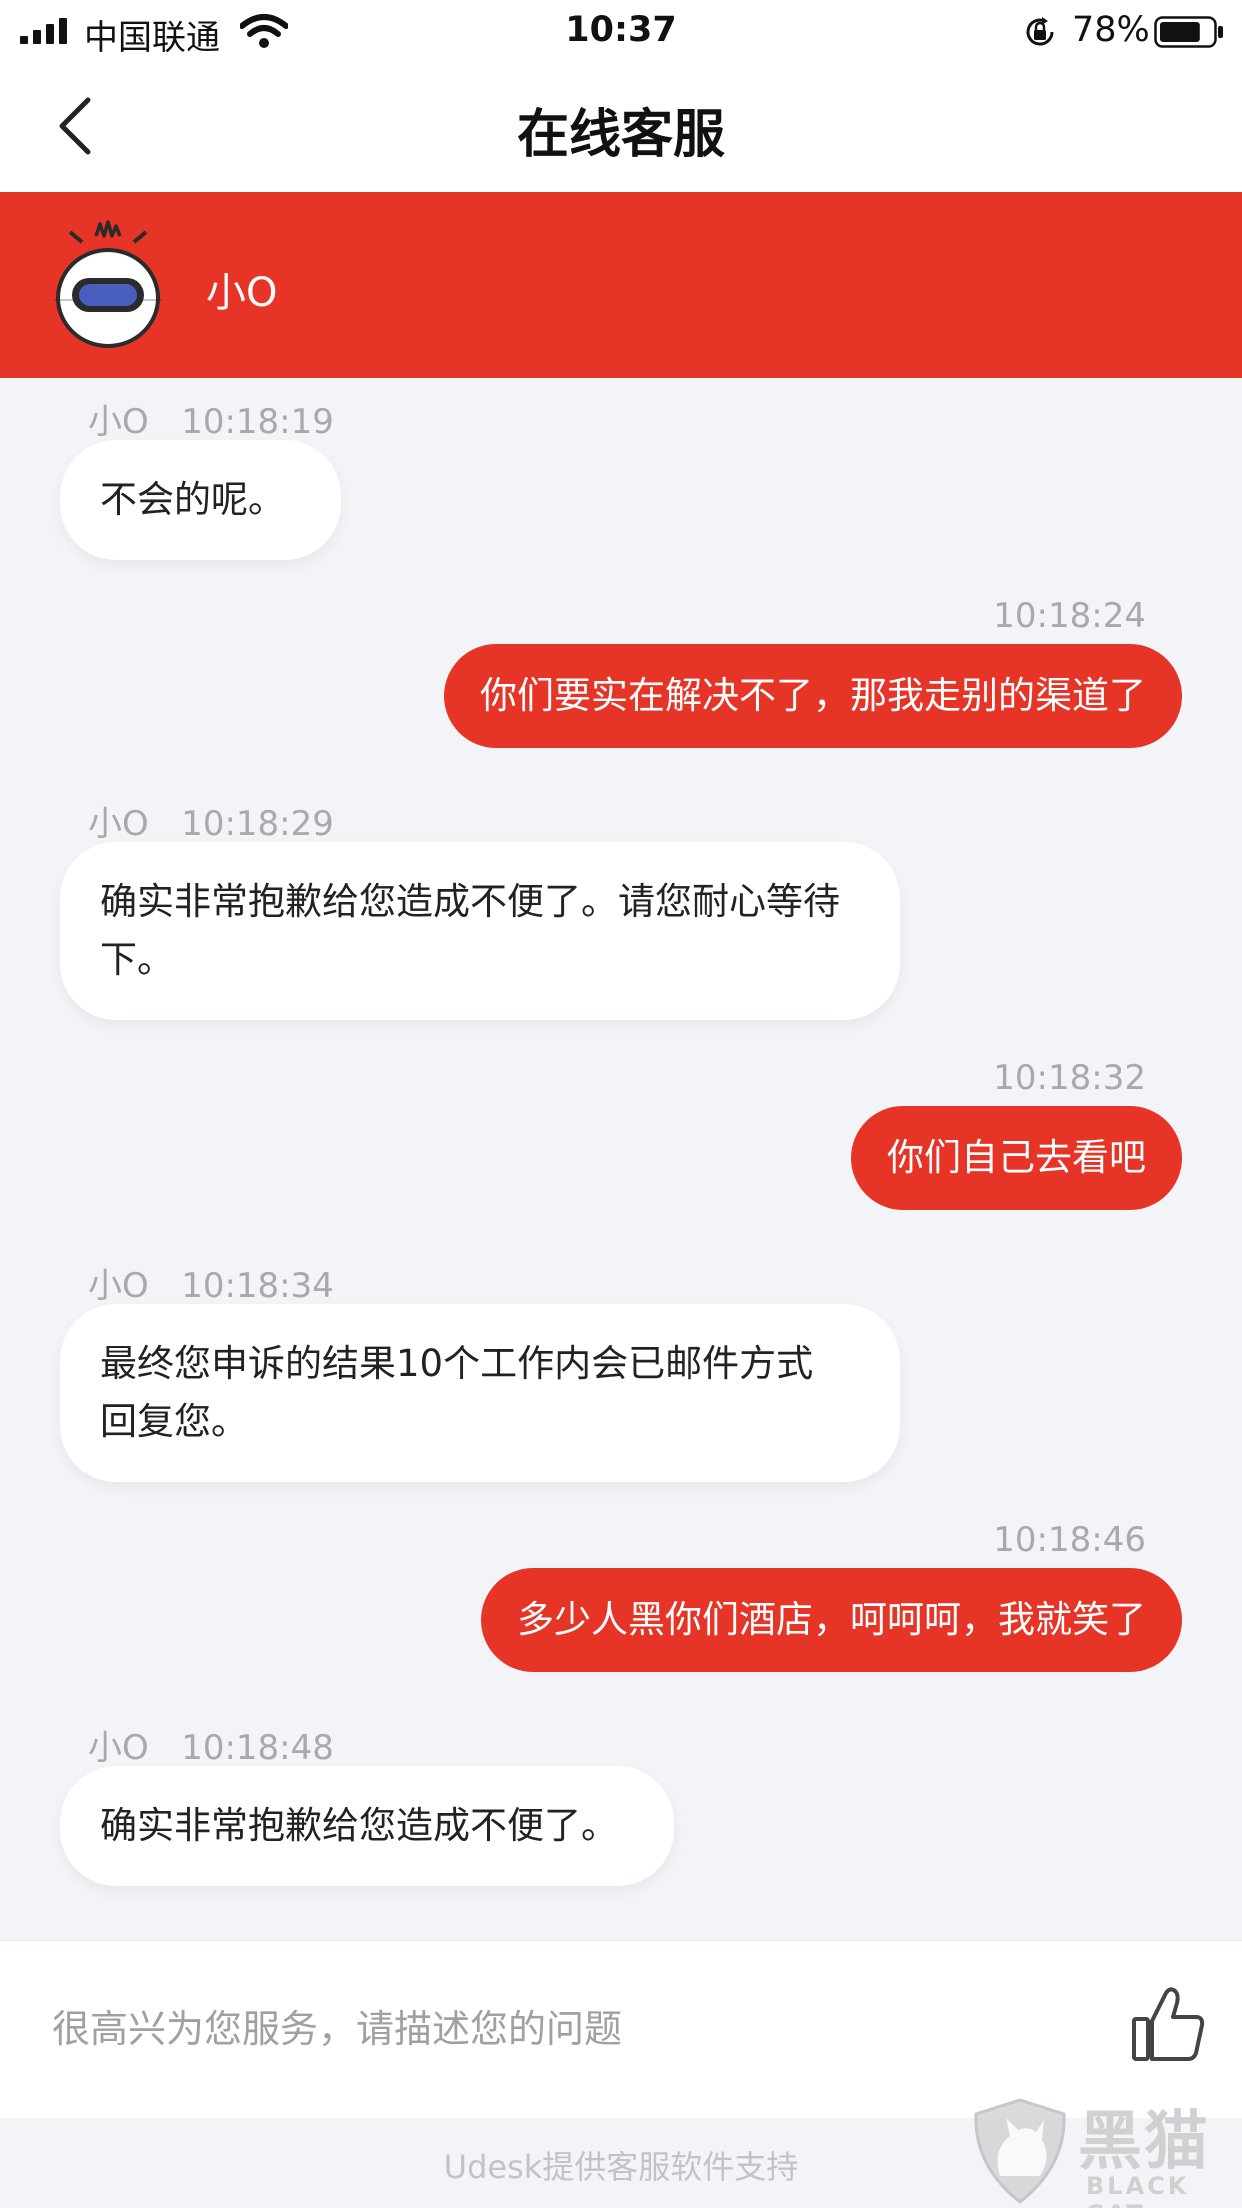 The image size is (1242, 2208). Describe the element at coordinates (621, 285) in the screenshot. I see `agent-banner: 小O` at that location.